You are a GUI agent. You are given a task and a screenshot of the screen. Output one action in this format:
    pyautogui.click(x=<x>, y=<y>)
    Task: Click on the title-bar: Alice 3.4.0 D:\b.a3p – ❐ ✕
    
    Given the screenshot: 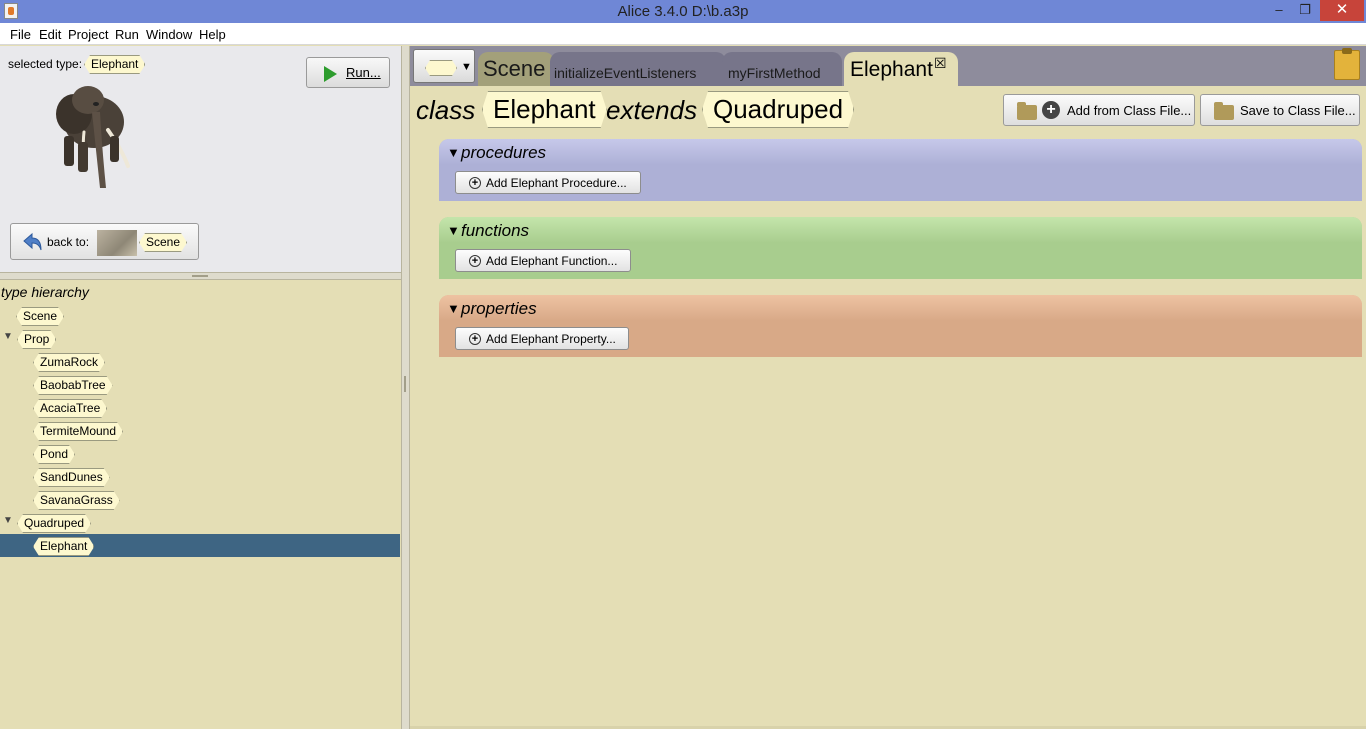 What is the action you would take?
    pyautogui.click(x=683, y=11)
    